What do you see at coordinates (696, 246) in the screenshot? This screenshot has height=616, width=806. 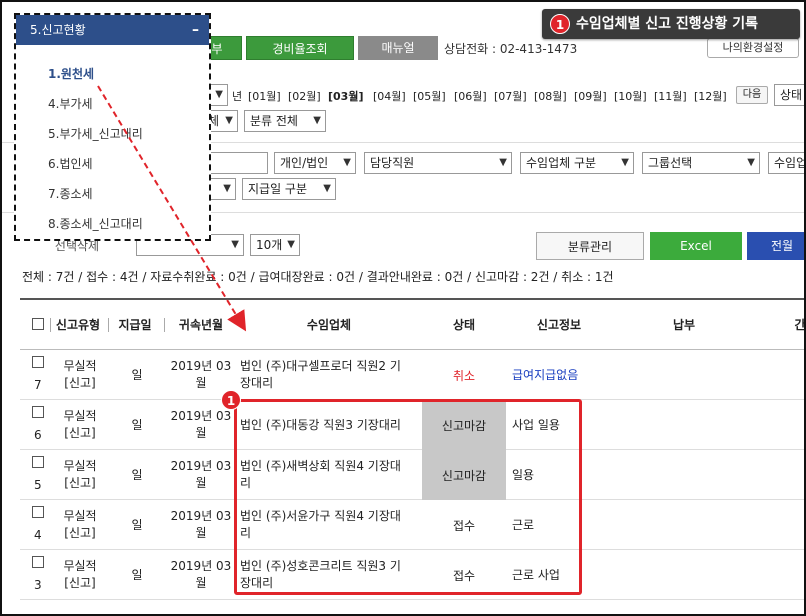 I see `excel-button: Excel` at bounding box center [696, 246].